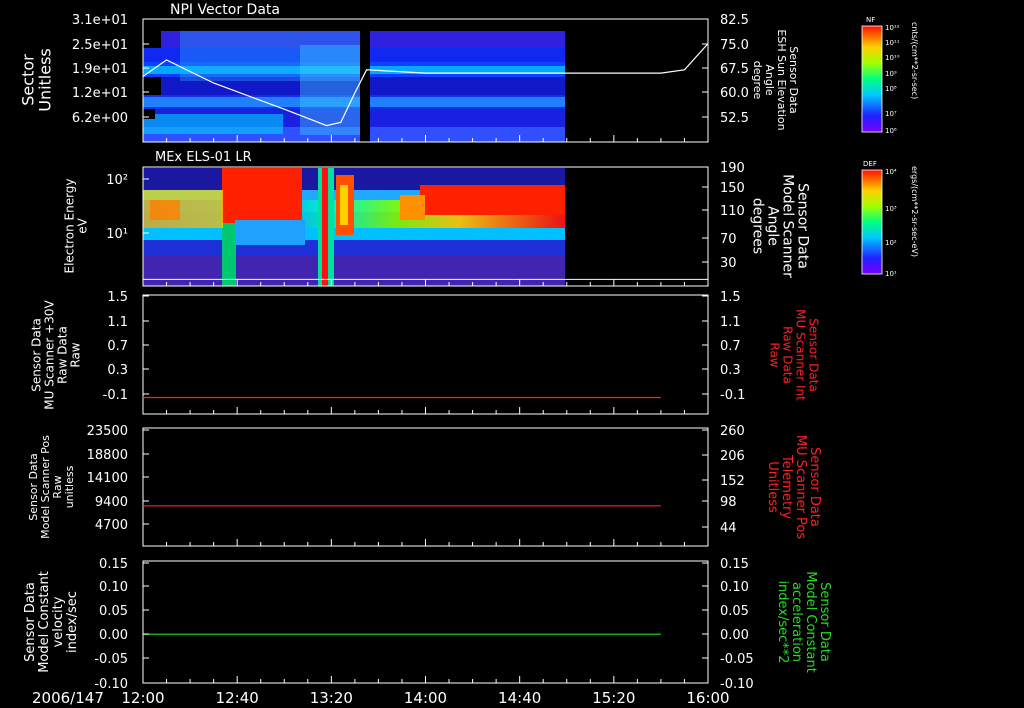 This screenshot has width=1024, height=708. Describe the element at coordinates (732, 211) in the screenshot. I see `right-tick-label: 110` at that location.